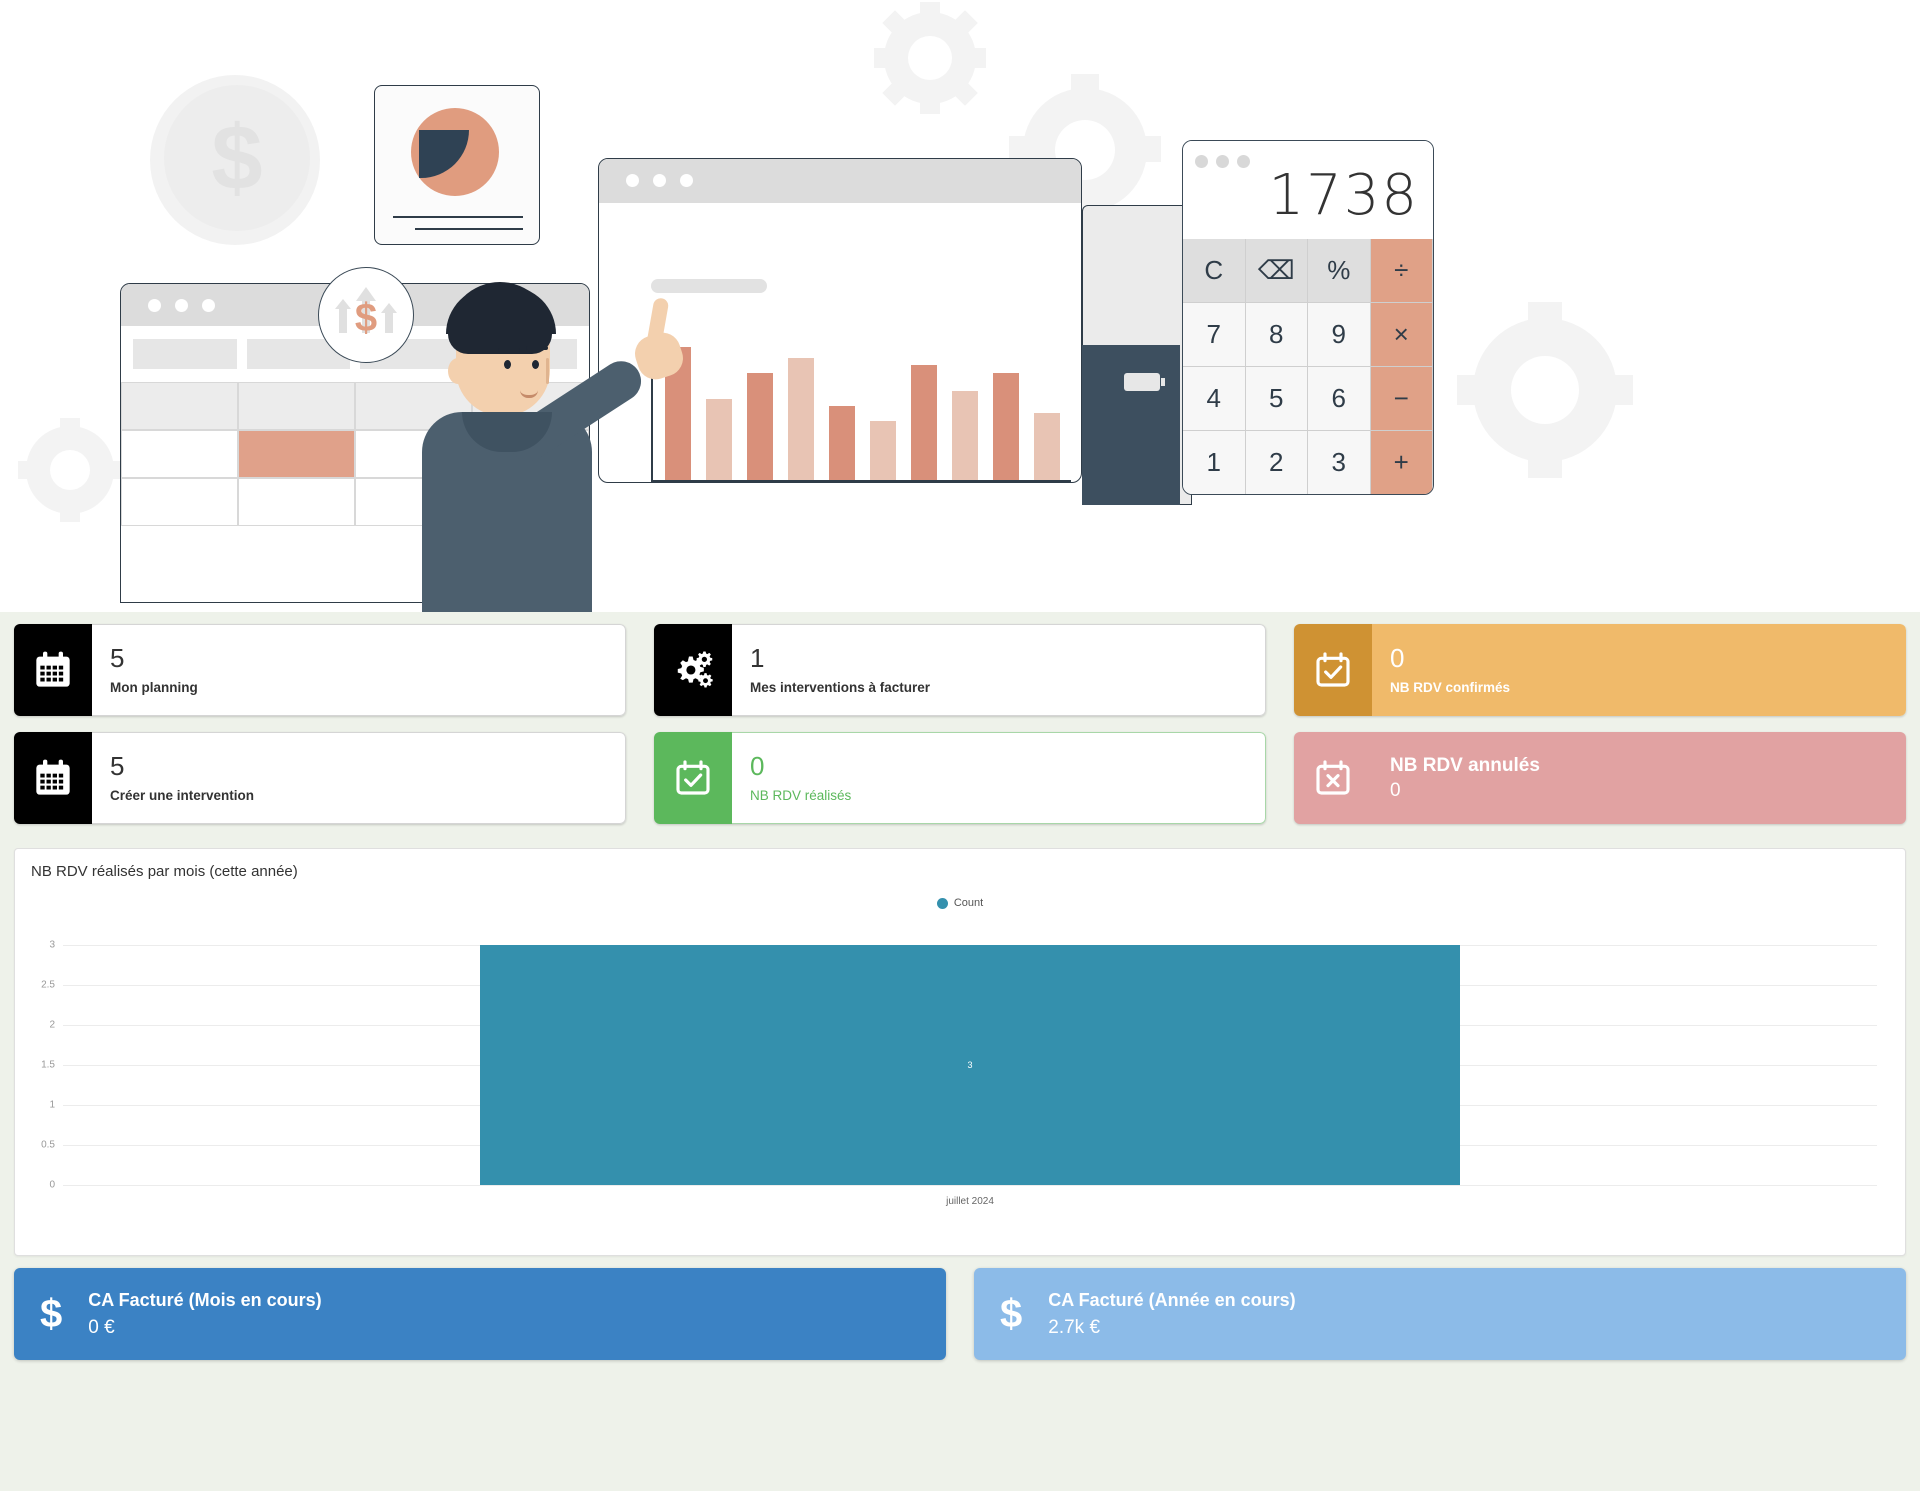  What do you see at coordinates (1276, 335) in the screenshot?
I see `calculator-key-8: 8` at bounding box center [1276, 335].